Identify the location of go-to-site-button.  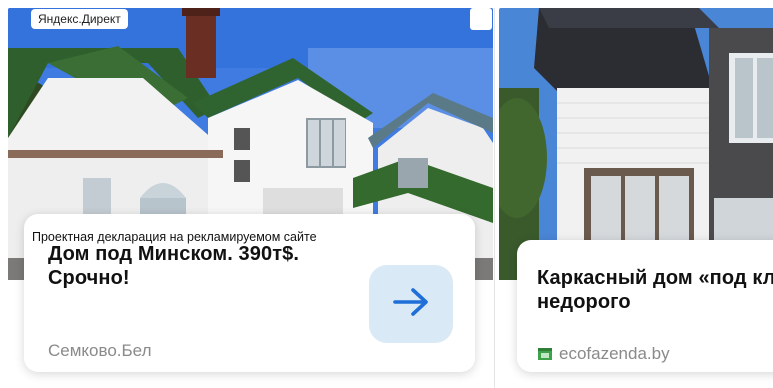
(411, 304).